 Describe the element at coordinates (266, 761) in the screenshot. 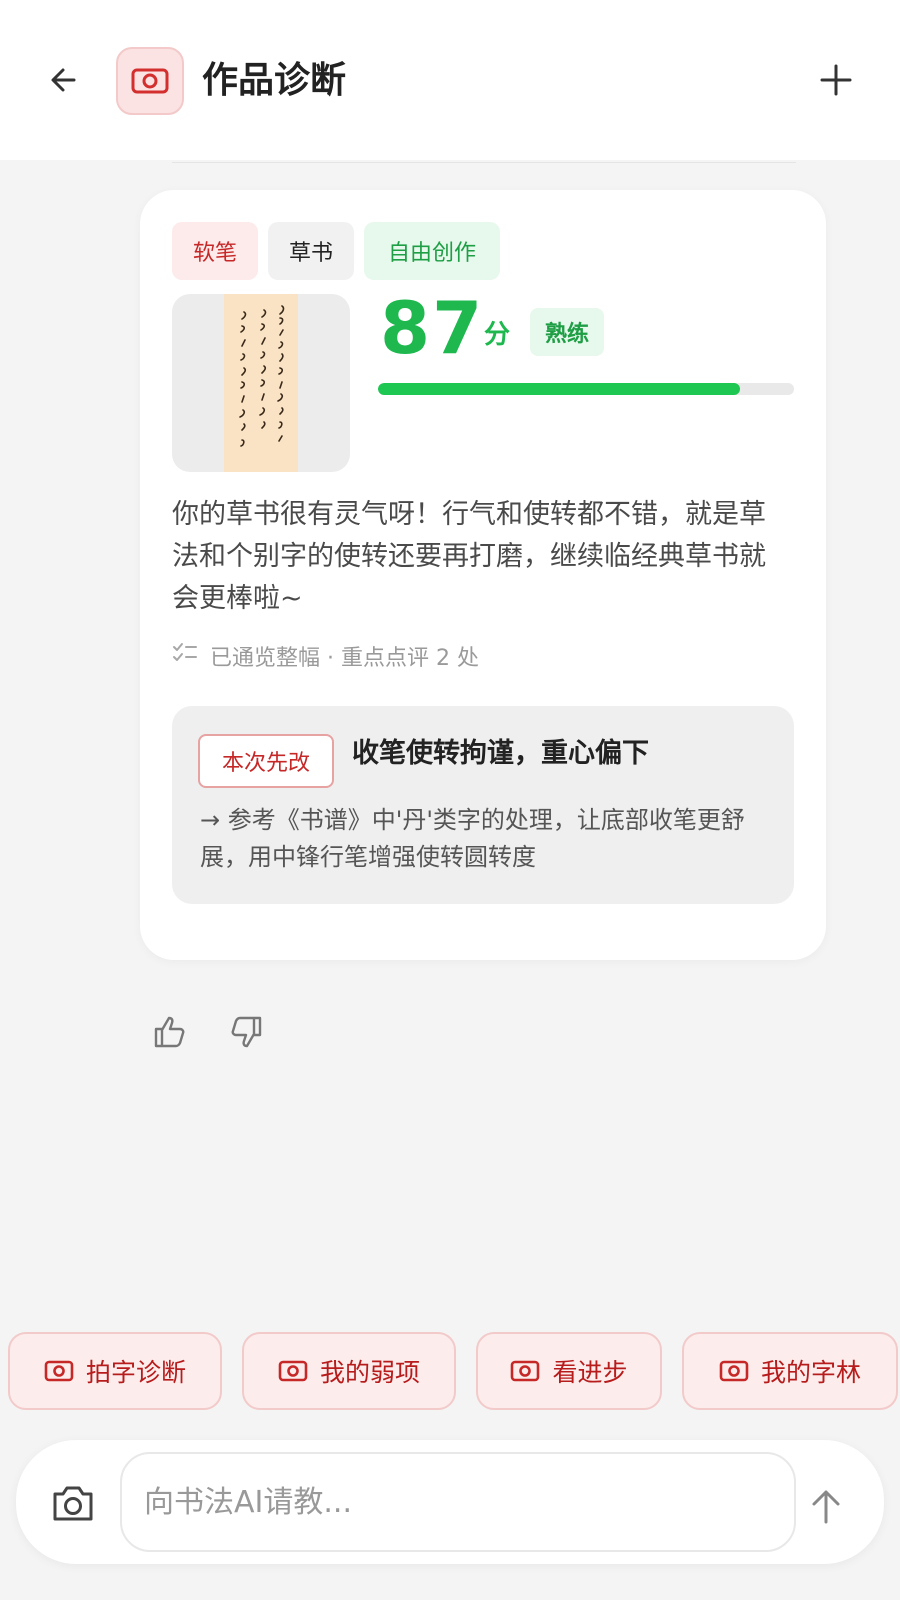

I see `priority-badge: 本次先改` at that location.